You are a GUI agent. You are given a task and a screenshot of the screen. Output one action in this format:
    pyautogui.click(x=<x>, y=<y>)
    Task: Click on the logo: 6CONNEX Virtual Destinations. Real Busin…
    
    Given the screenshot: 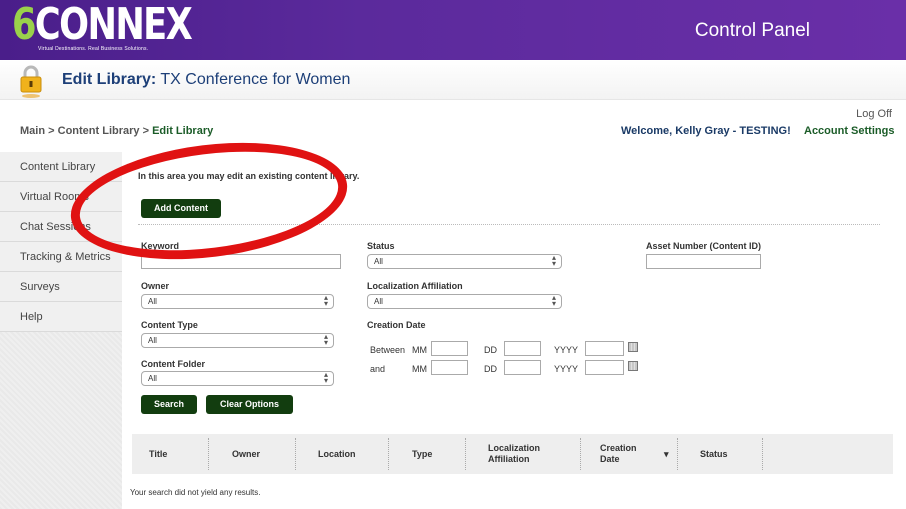 What is the action you would take?
    pyautogui.click(x=124, y=26)
    